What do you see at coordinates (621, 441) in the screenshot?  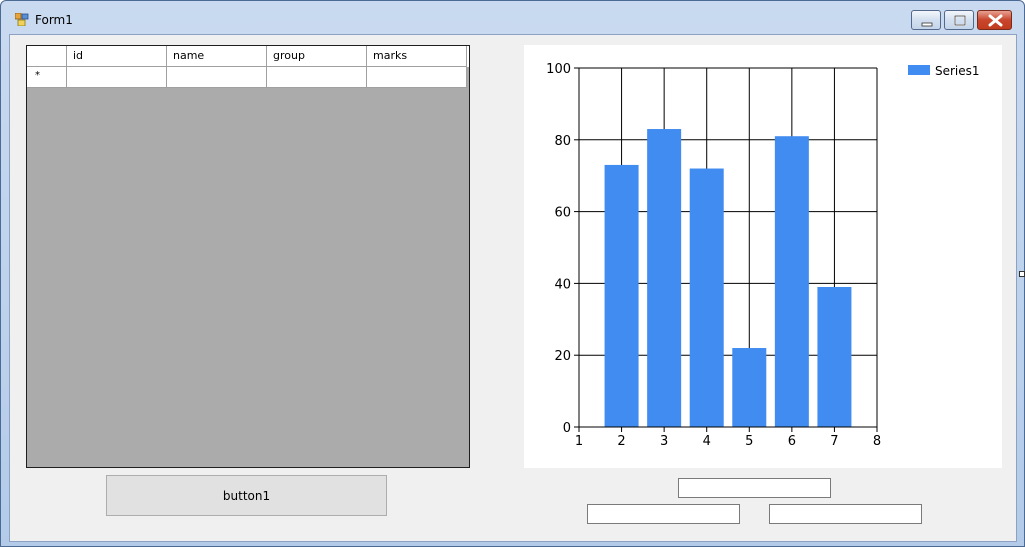 I see `x-tick-label: 2` at bounding box center [621, 441].